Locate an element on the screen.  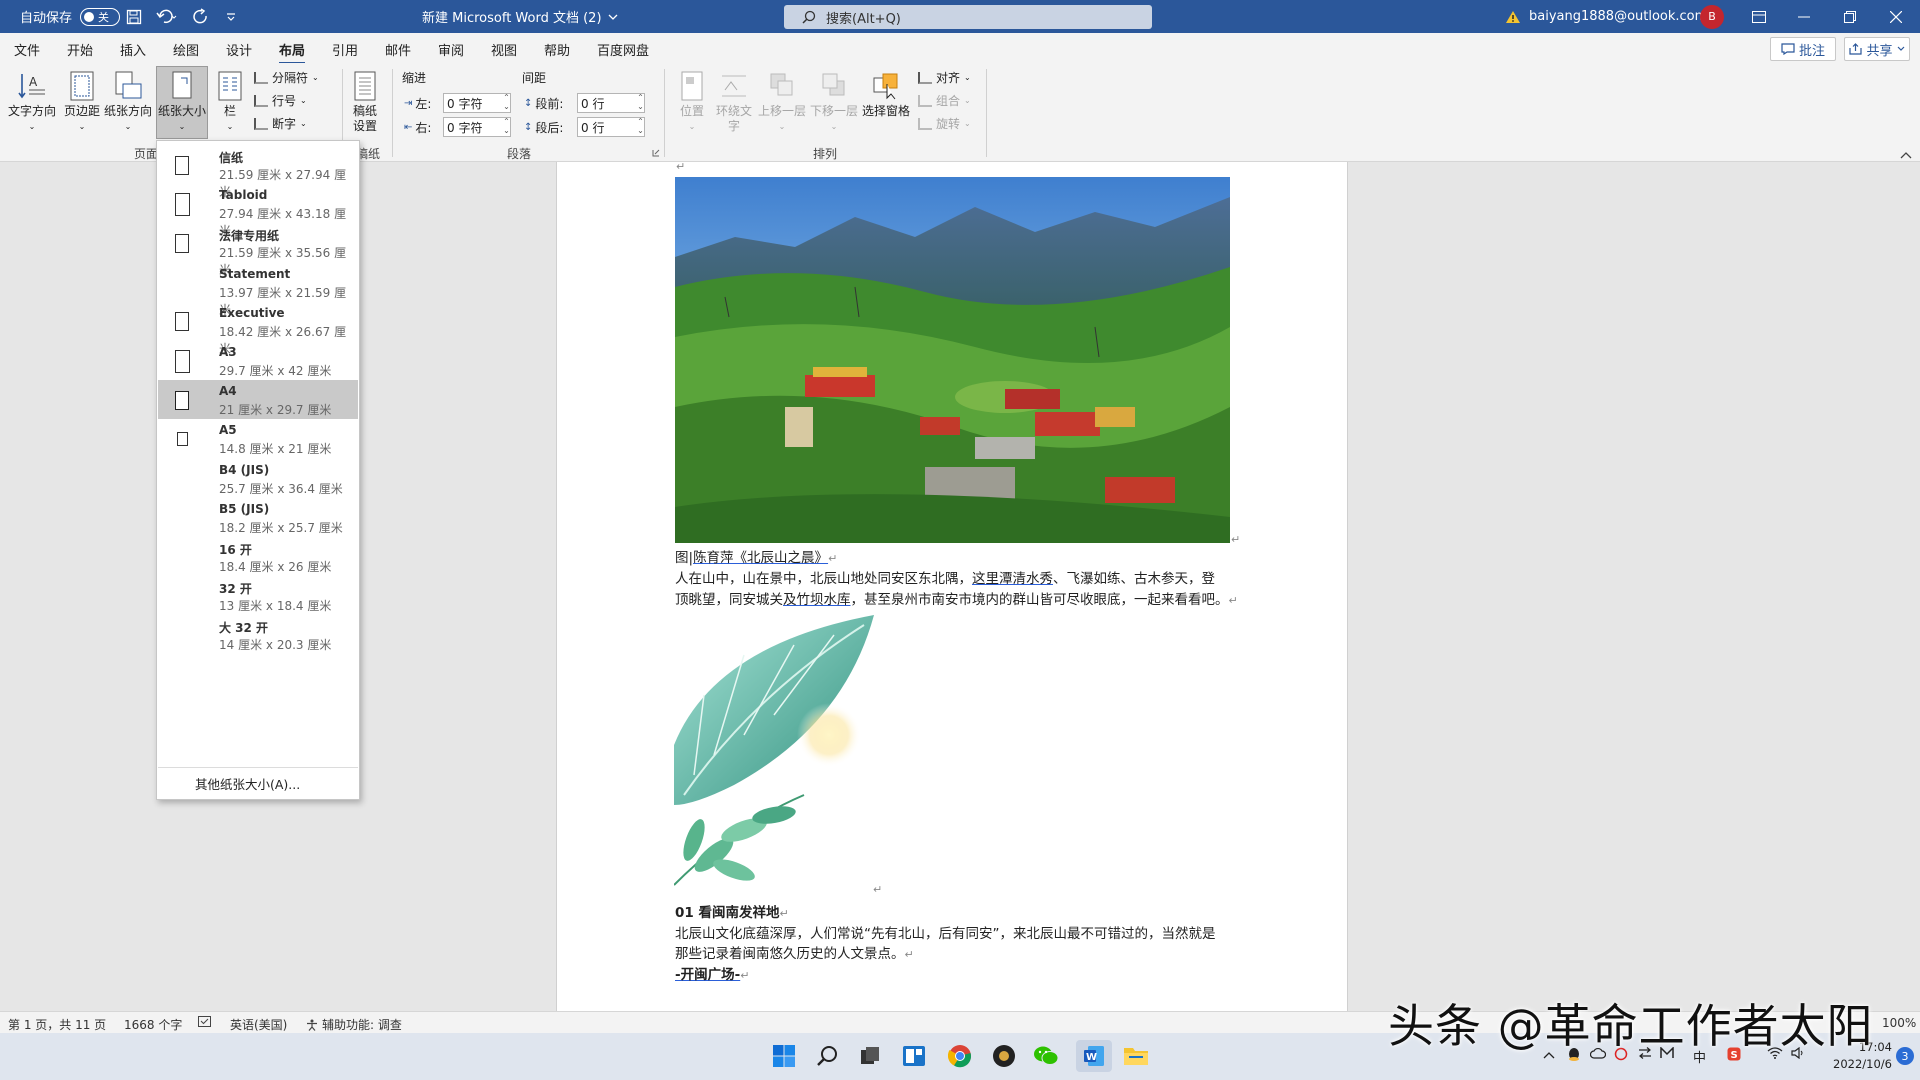
search-icon is located at coordinates (828, 1056).